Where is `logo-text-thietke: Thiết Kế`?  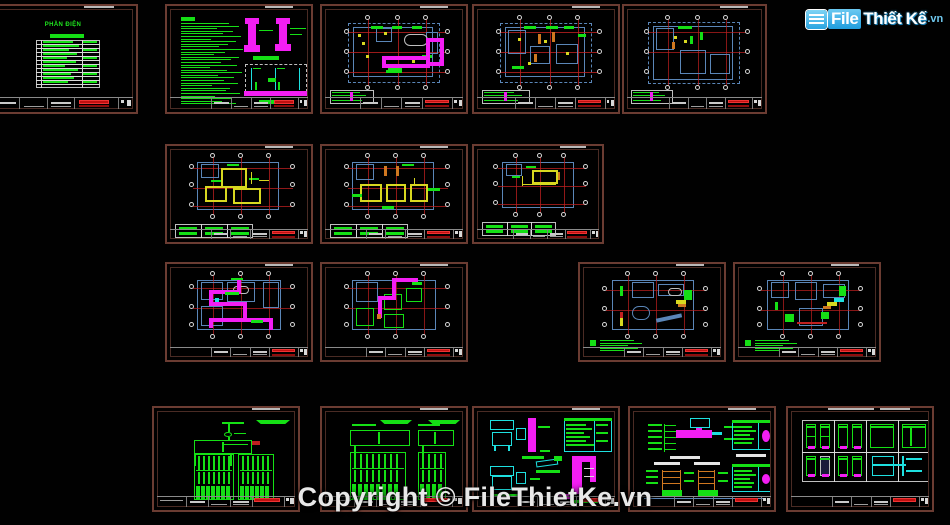
logo-text-thietke: Thiết Kế is located at coordinates (895, 18).